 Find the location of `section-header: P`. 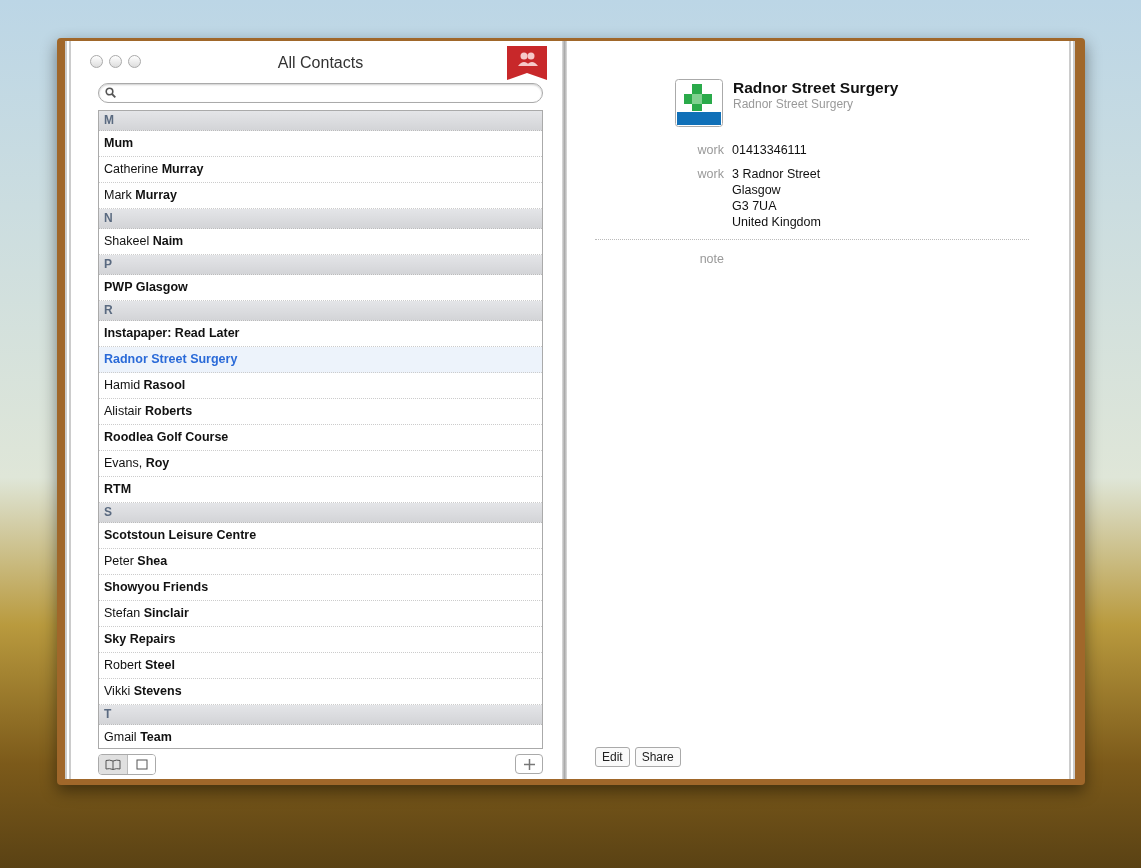

section-header: P is located at coordinates (320, 264).